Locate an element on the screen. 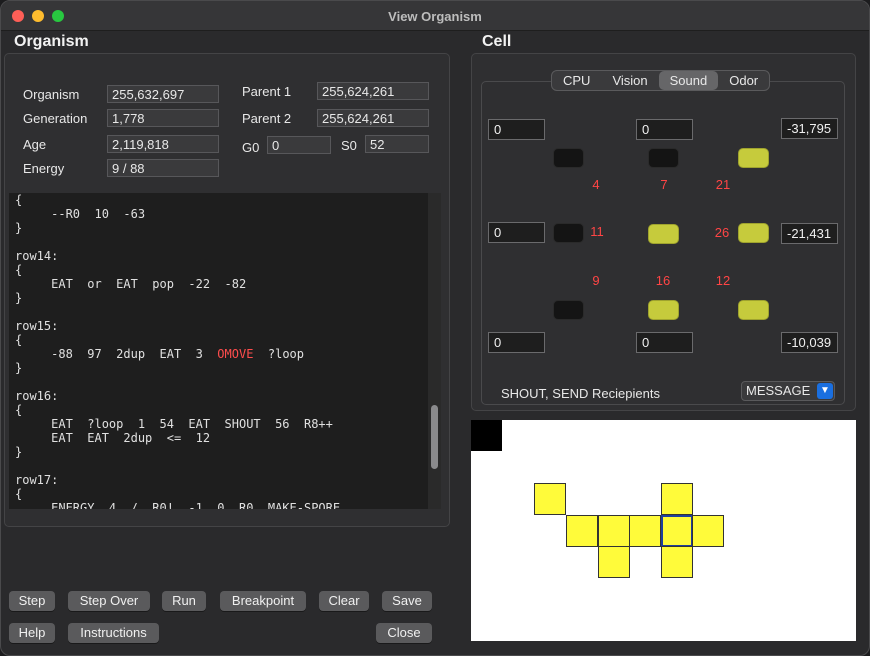 This screenshot has height=656, width=870. selected-organism-cell is located at coordinates (677, 531).